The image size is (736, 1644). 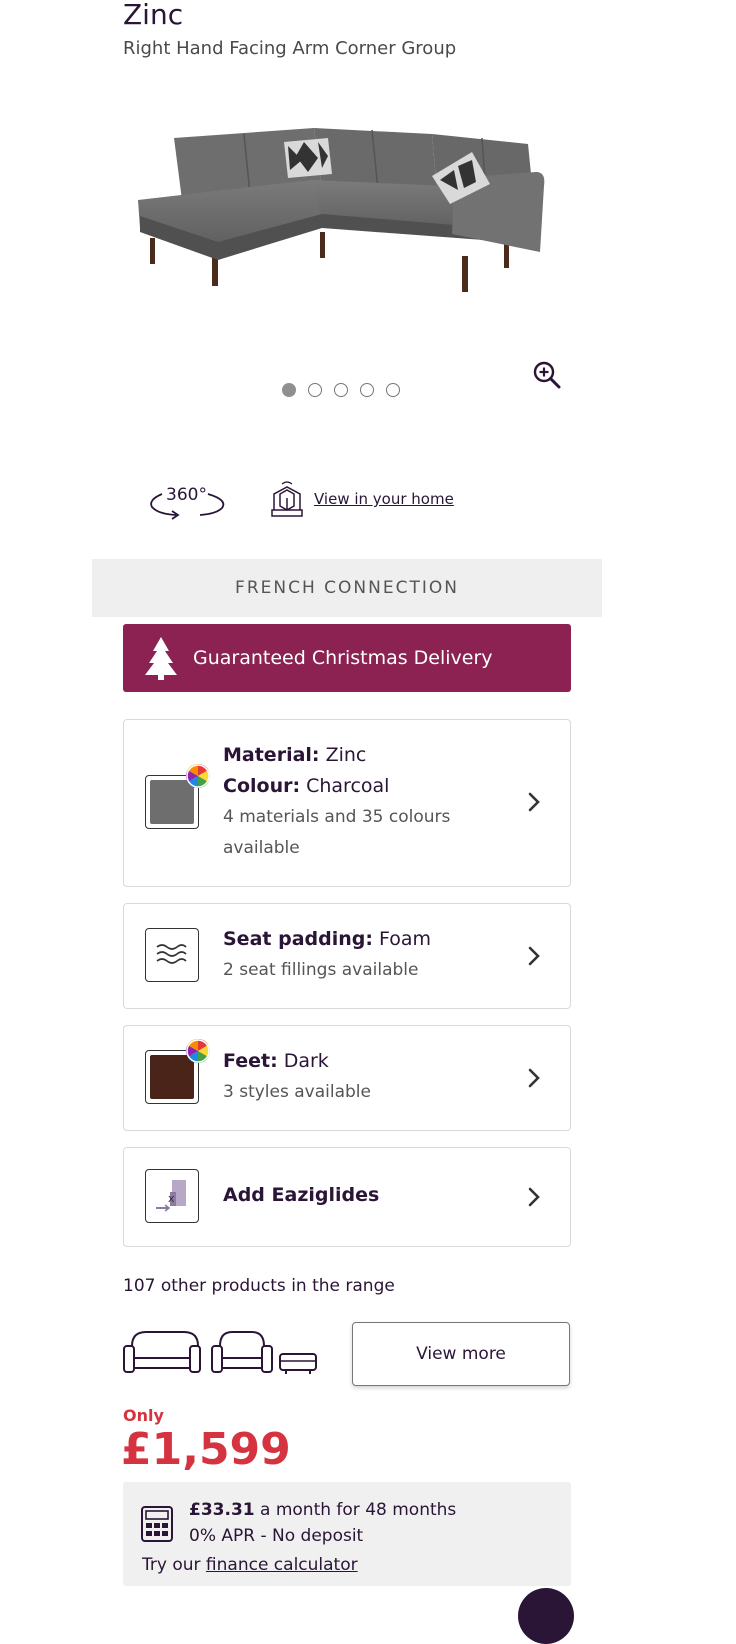 What do you see at coordinates (461, 1354) in the screenshot?
I see `view-more-button: View more` at bounding box center [461, 1354].